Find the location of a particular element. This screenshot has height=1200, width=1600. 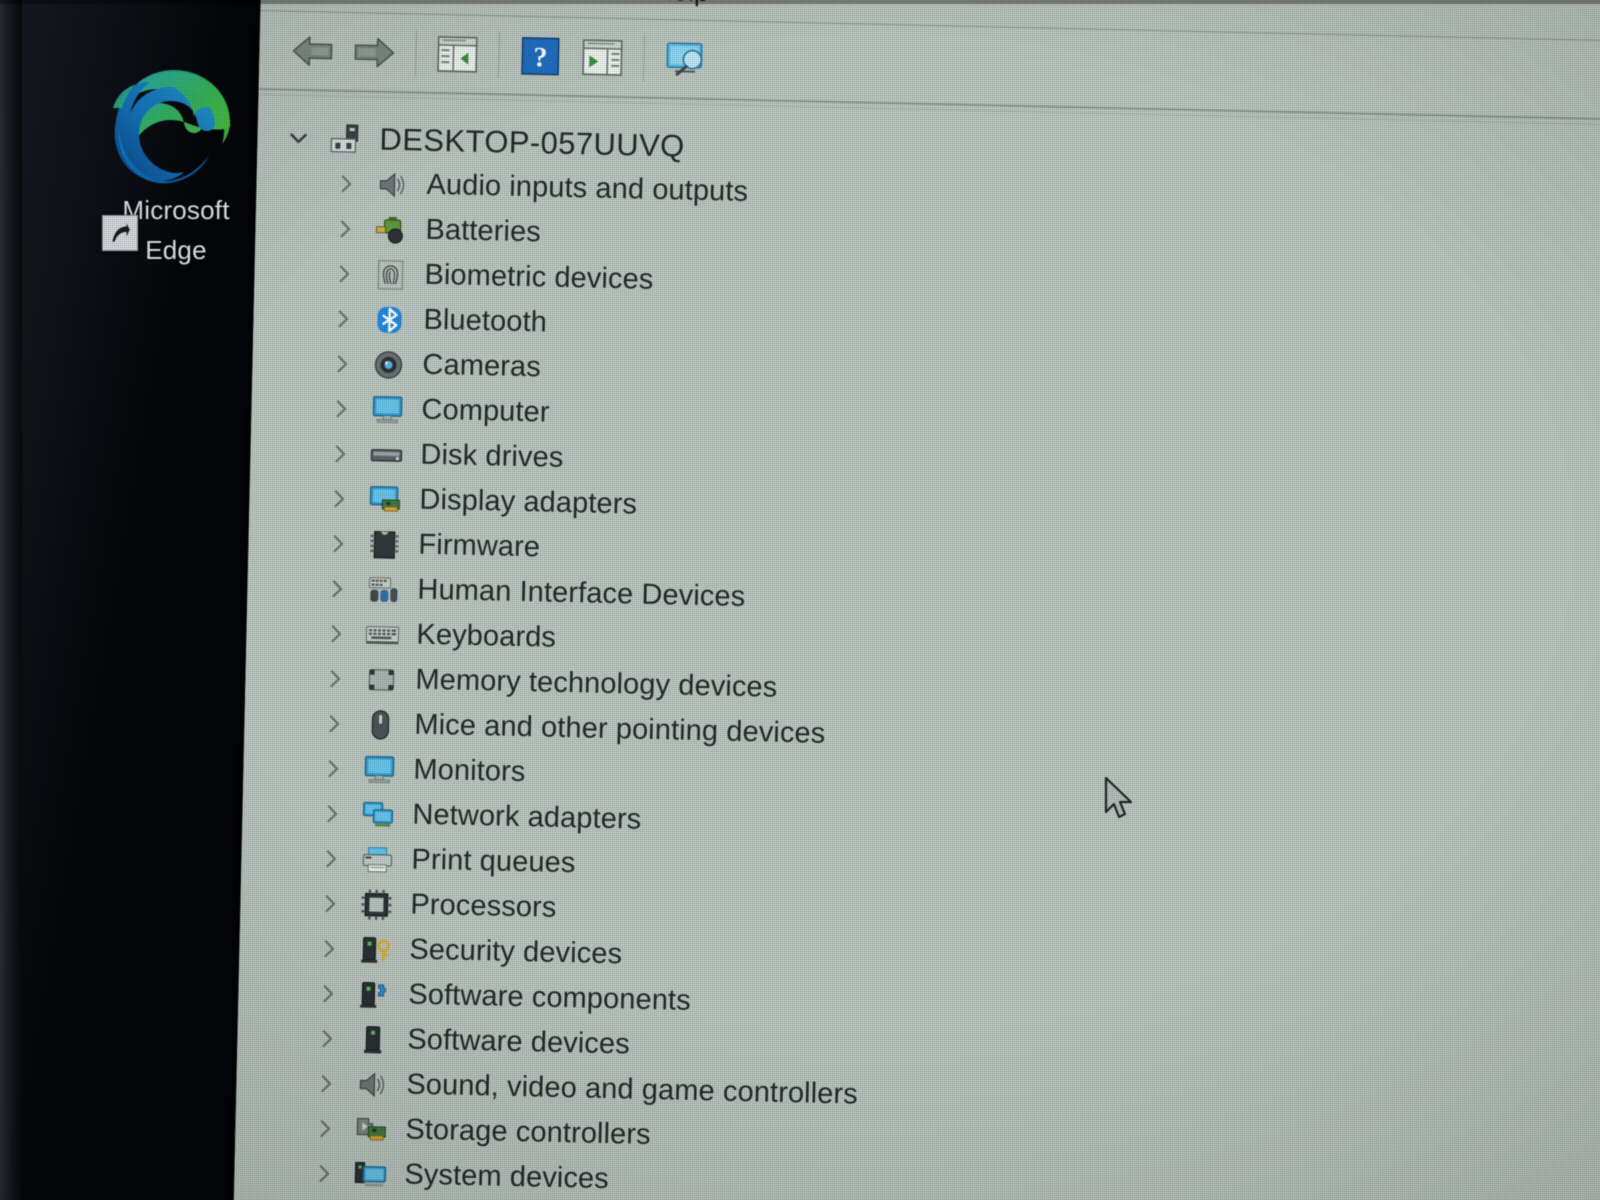

help-button: ? is located at coordinates (540, 56).